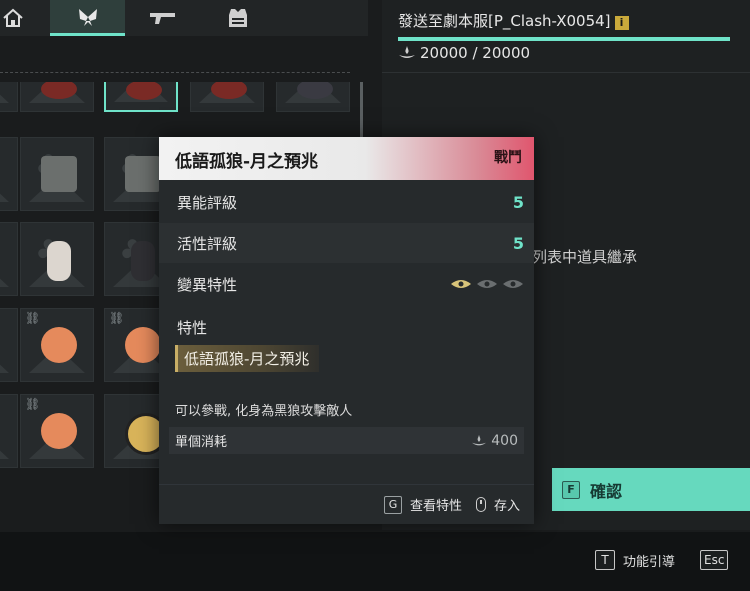 The height and width of the screenshot is (591, 750). Describe the element at coordinates (566, 72) in the screenshot. I see `panel-divider` at that location.